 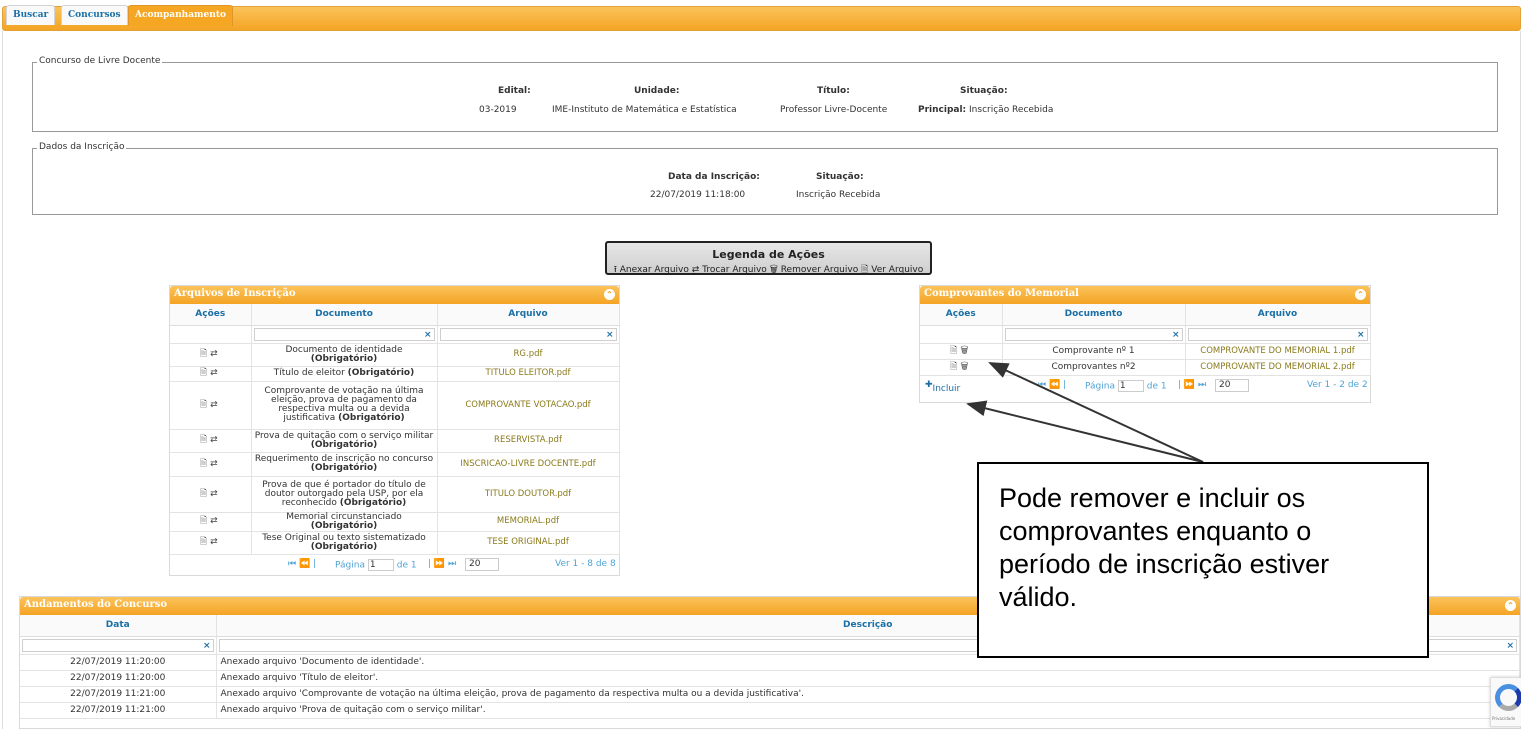 What do you see at coordinates (1278, 367) in the screenshot?
I see `file-link: COMPROVANTE DO MEMORIAL 2.pdf` at bounding box center [1278, 367].